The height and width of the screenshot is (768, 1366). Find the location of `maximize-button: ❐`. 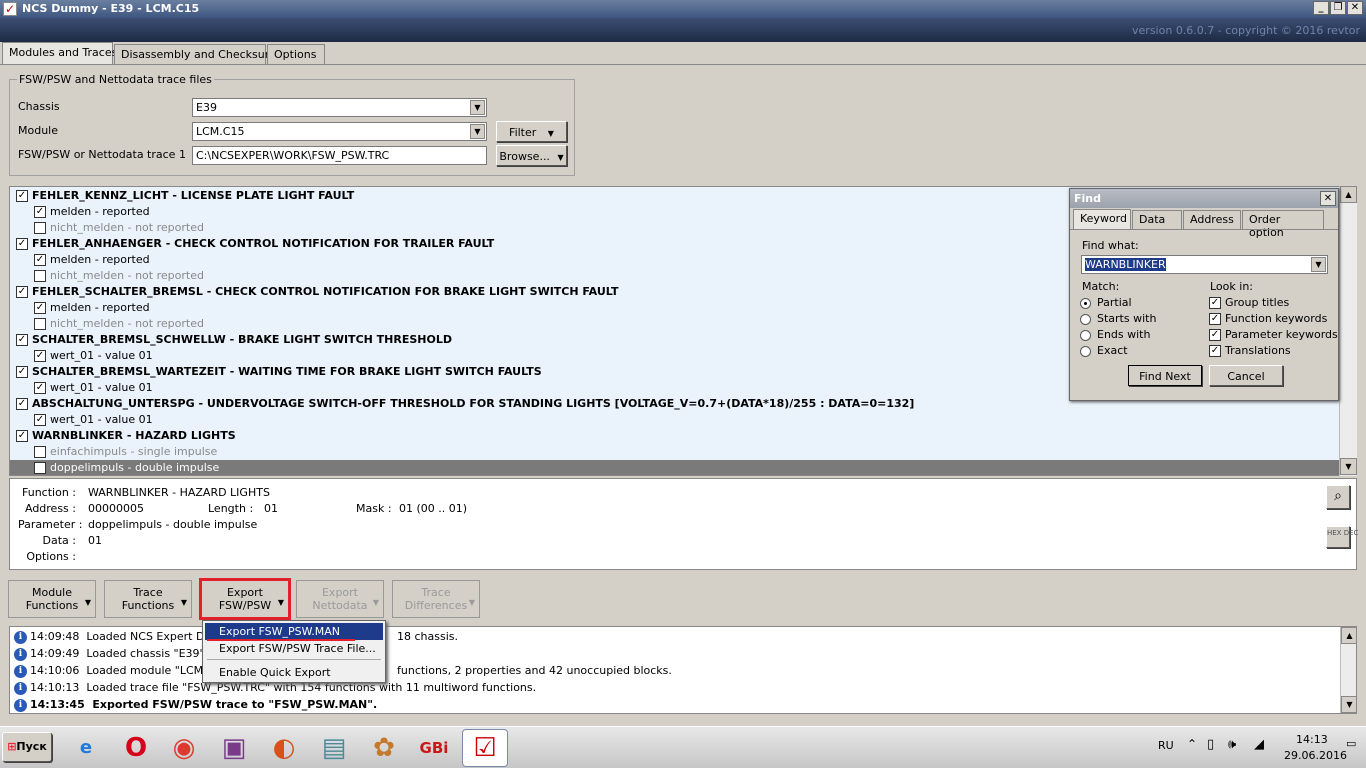

maximize-button: ❐ is located at coordinates (1338, 8).